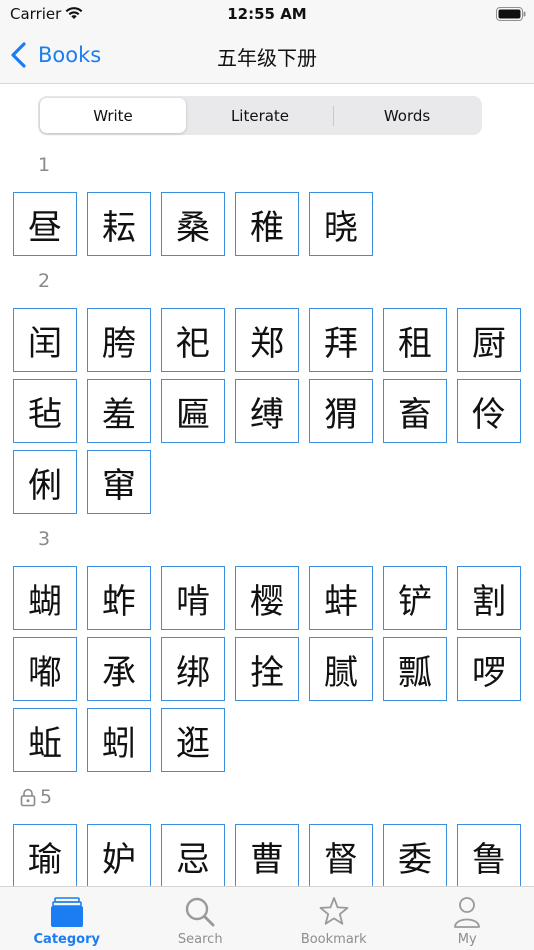 This screenshot has width=534, height=950. What do you see at coordinates (193, 224) in the screenshot?
I see `character-cell: 桑` at bounding box center [193, 224].